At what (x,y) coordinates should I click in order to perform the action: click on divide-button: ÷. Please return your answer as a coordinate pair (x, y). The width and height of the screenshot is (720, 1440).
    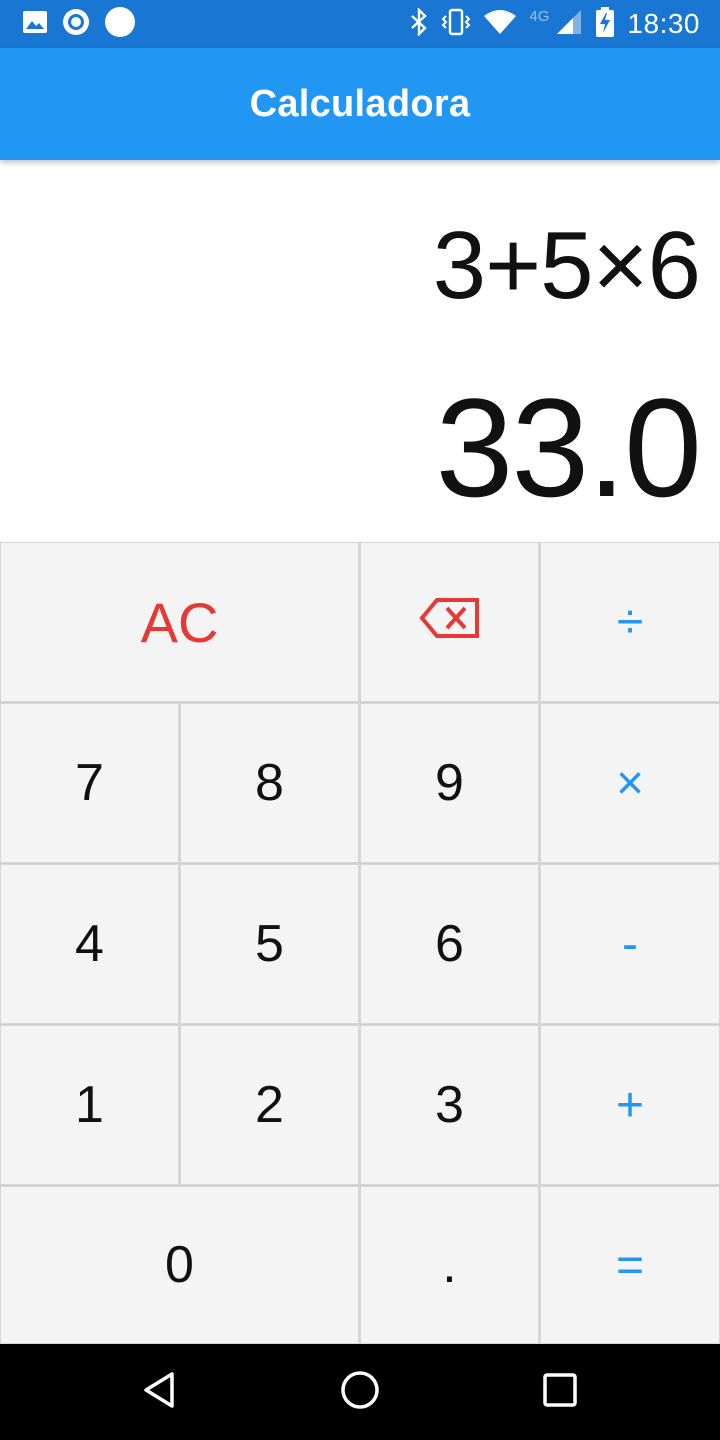
    Looking at the image, I should click on (630, 622).